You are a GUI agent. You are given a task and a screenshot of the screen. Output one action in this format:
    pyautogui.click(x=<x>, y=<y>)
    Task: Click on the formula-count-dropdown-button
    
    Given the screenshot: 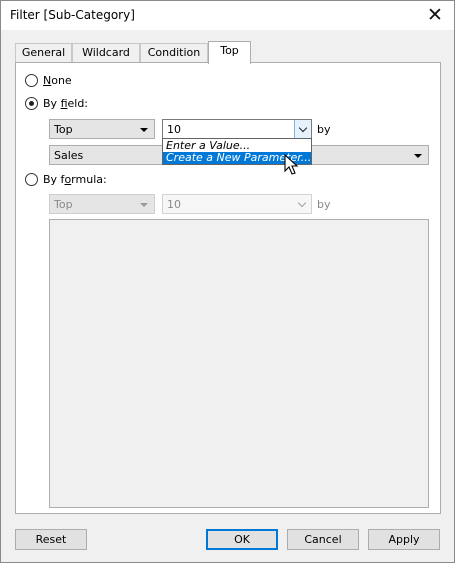 What is the action you would take?
    pyautogui.click(x=302, y=204)
    